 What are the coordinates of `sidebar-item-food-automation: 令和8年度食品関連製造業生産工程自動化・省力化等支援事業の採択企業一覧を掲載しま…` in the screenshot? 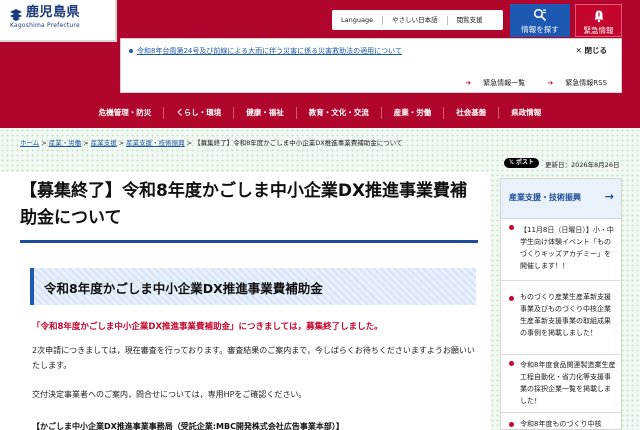 It's located at (561, 384).